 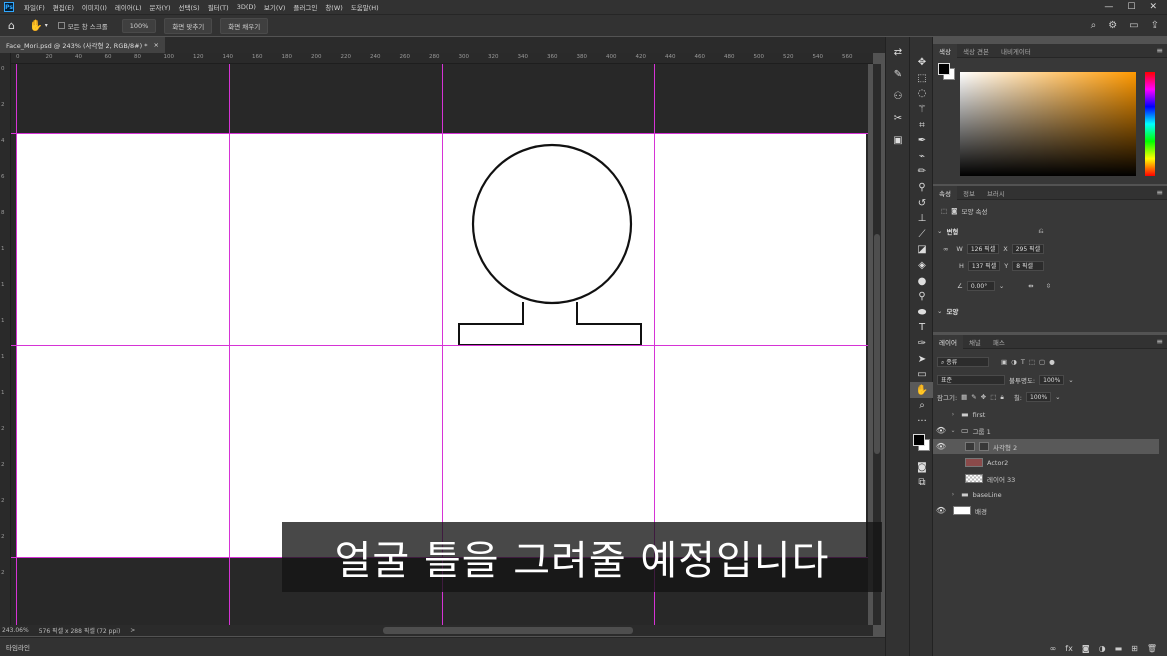 I want to click on tab-properties: 속성, so click(x=945, y=192).